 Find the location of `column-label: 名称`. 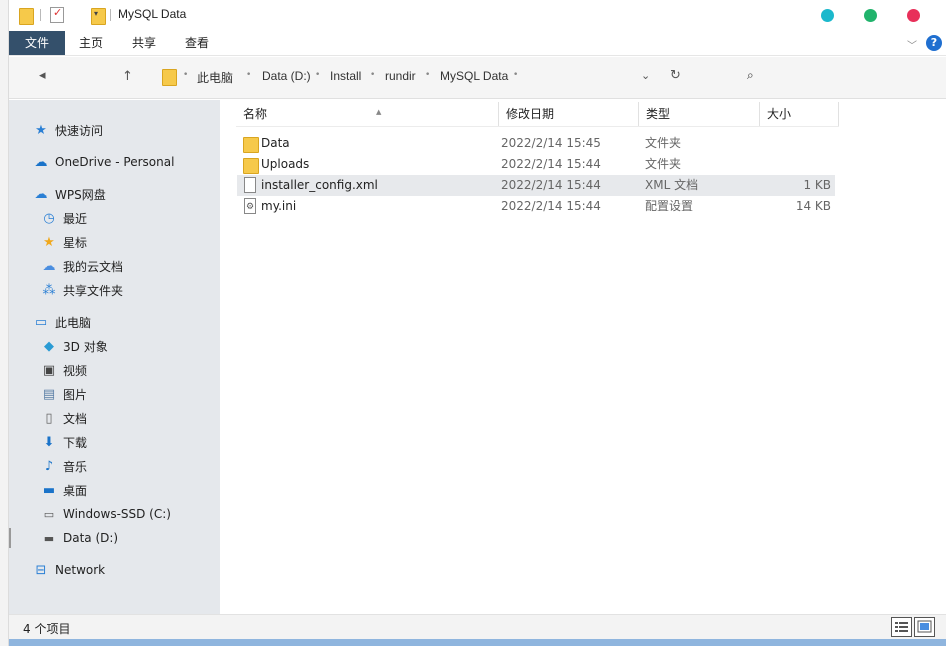

column-label: 名称 is located at coordinates (255, 114).